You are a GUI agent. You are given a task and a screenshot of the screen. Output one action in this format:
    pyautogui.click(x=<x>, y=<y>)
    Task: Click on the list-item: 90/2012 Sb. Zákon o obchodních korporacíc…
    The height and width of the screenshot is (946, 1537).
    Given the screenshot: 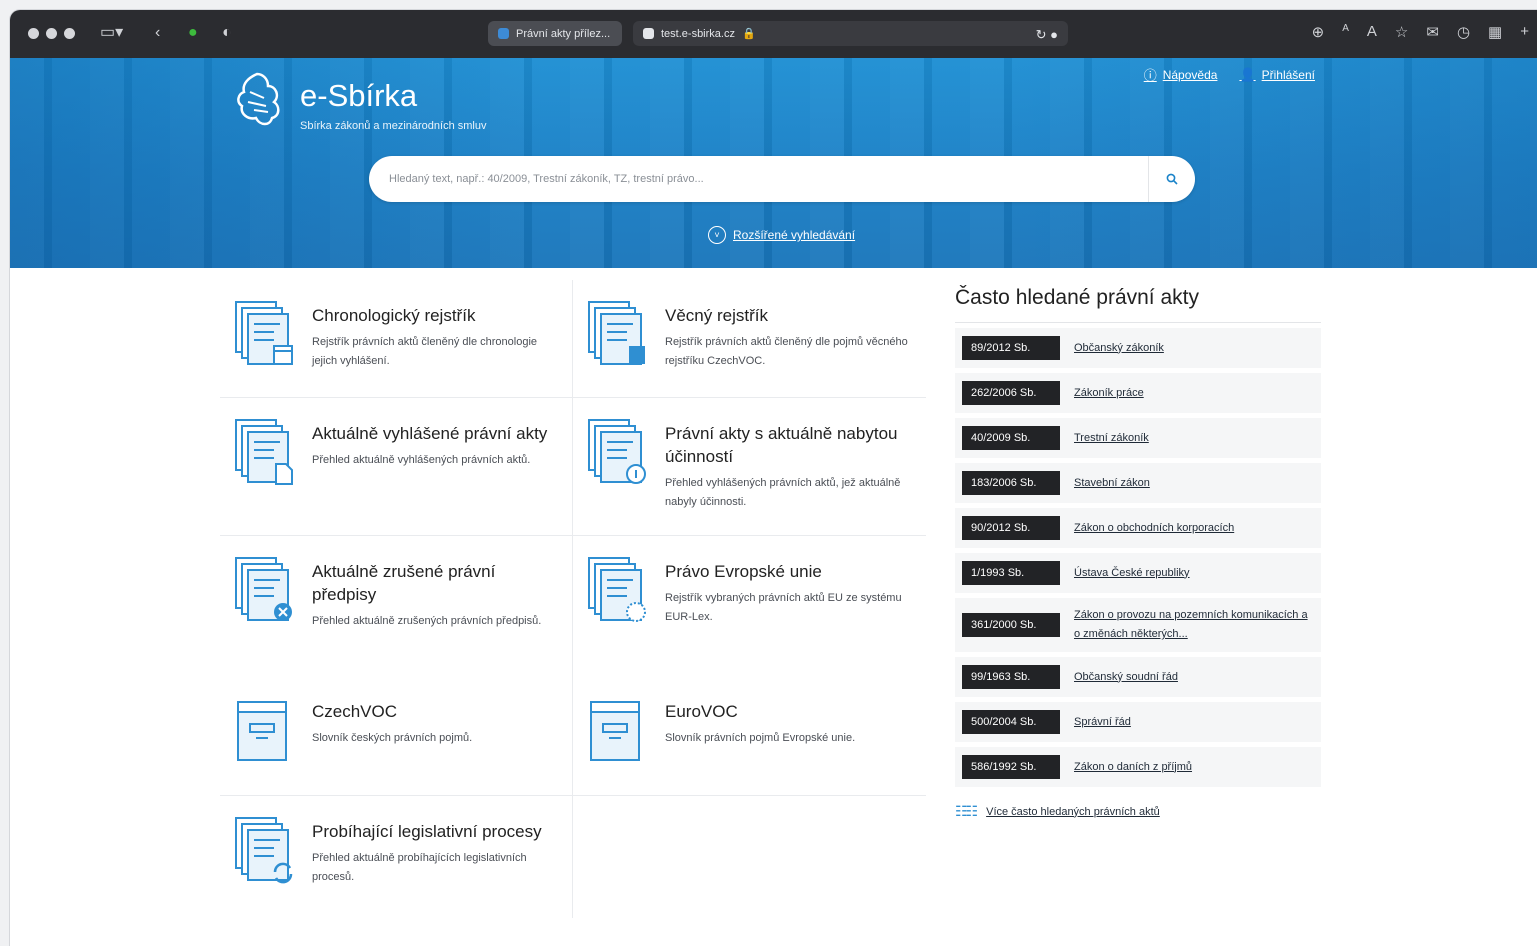 What is the action you would take?
    pyautogui.click(x=1138, y=528)
    